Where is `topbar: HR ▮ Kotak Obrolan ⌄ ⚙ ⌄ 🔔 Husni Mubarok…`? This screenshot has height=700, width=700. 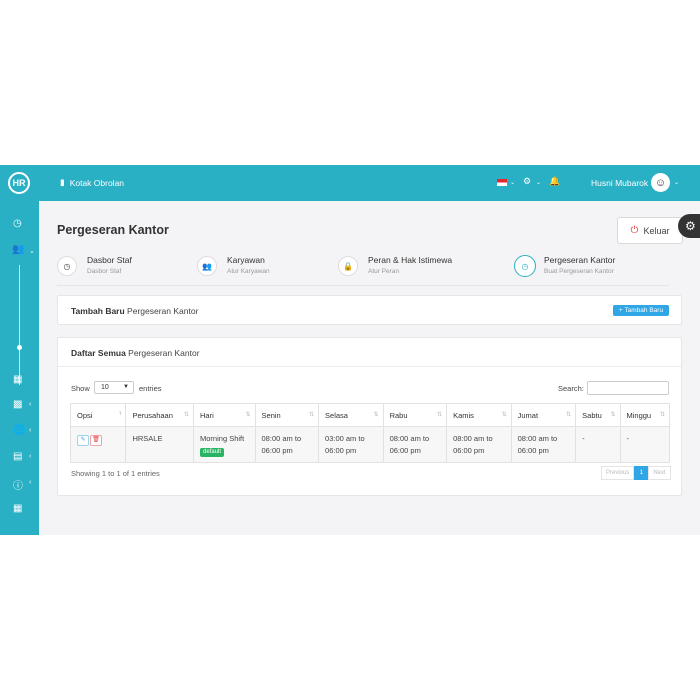 topbar: HR ▮ Kotak Obrolan ⌄ ⚙ ⌄ 🔔 Husni Mubarok… is located at coordinates (350, 183).